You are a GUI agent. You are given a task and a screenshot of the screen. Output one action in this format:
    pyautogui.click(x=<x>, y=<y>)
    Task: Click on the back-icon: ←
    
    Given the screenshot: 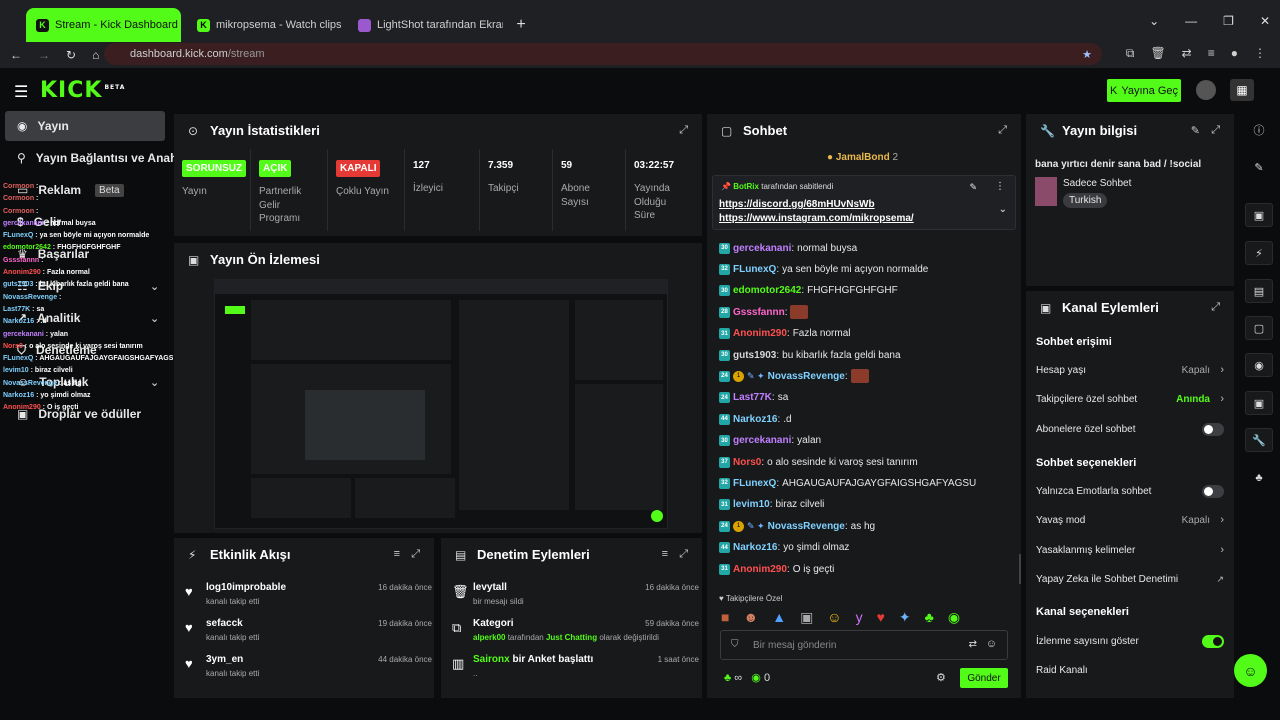 What is the action you would take?
    pyautogui.click(x=16, y=55)
    